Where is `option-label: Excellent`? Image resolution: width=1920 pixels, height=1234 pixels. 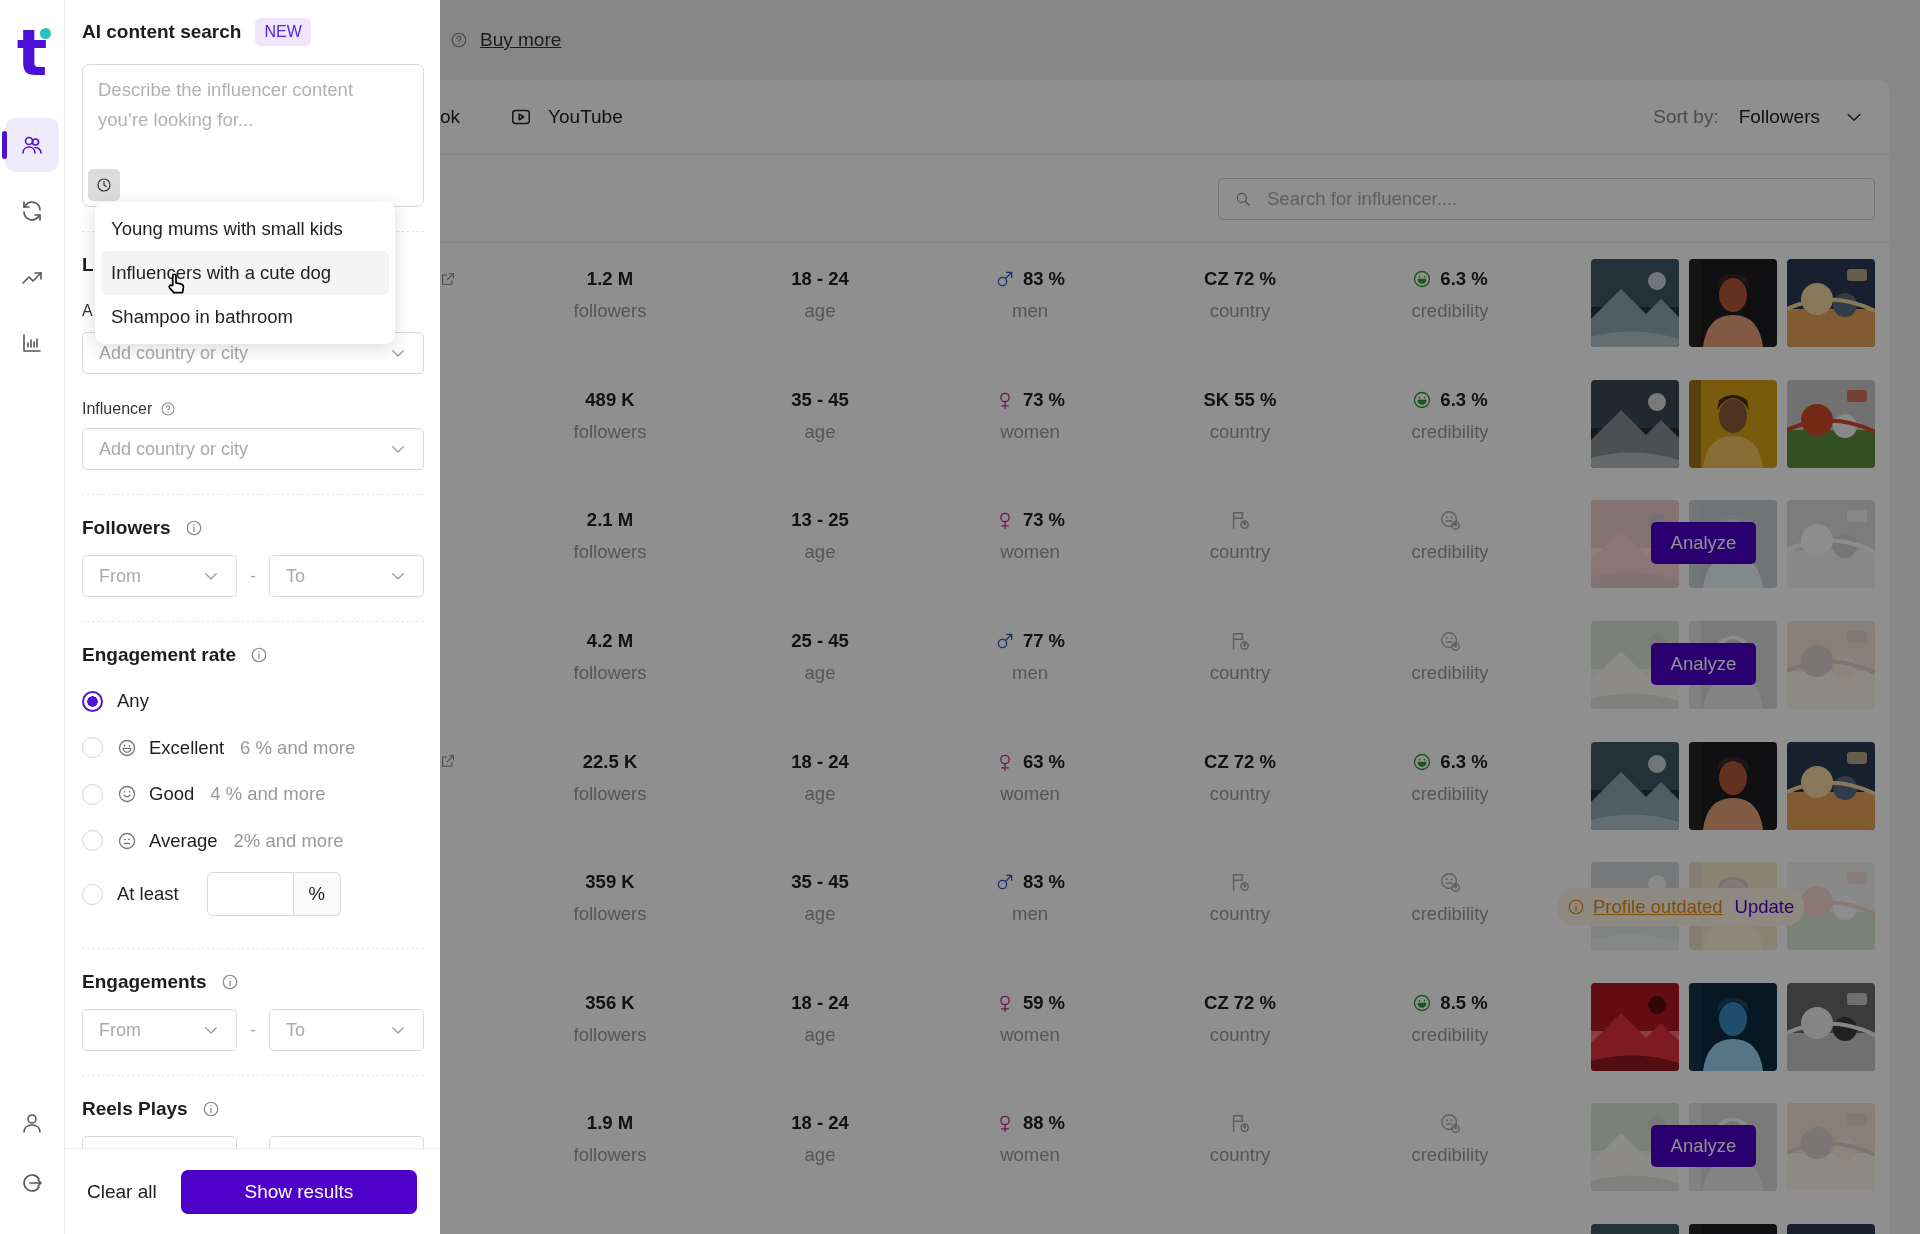 option-label: Excellent is located at coordinates (187, 747).